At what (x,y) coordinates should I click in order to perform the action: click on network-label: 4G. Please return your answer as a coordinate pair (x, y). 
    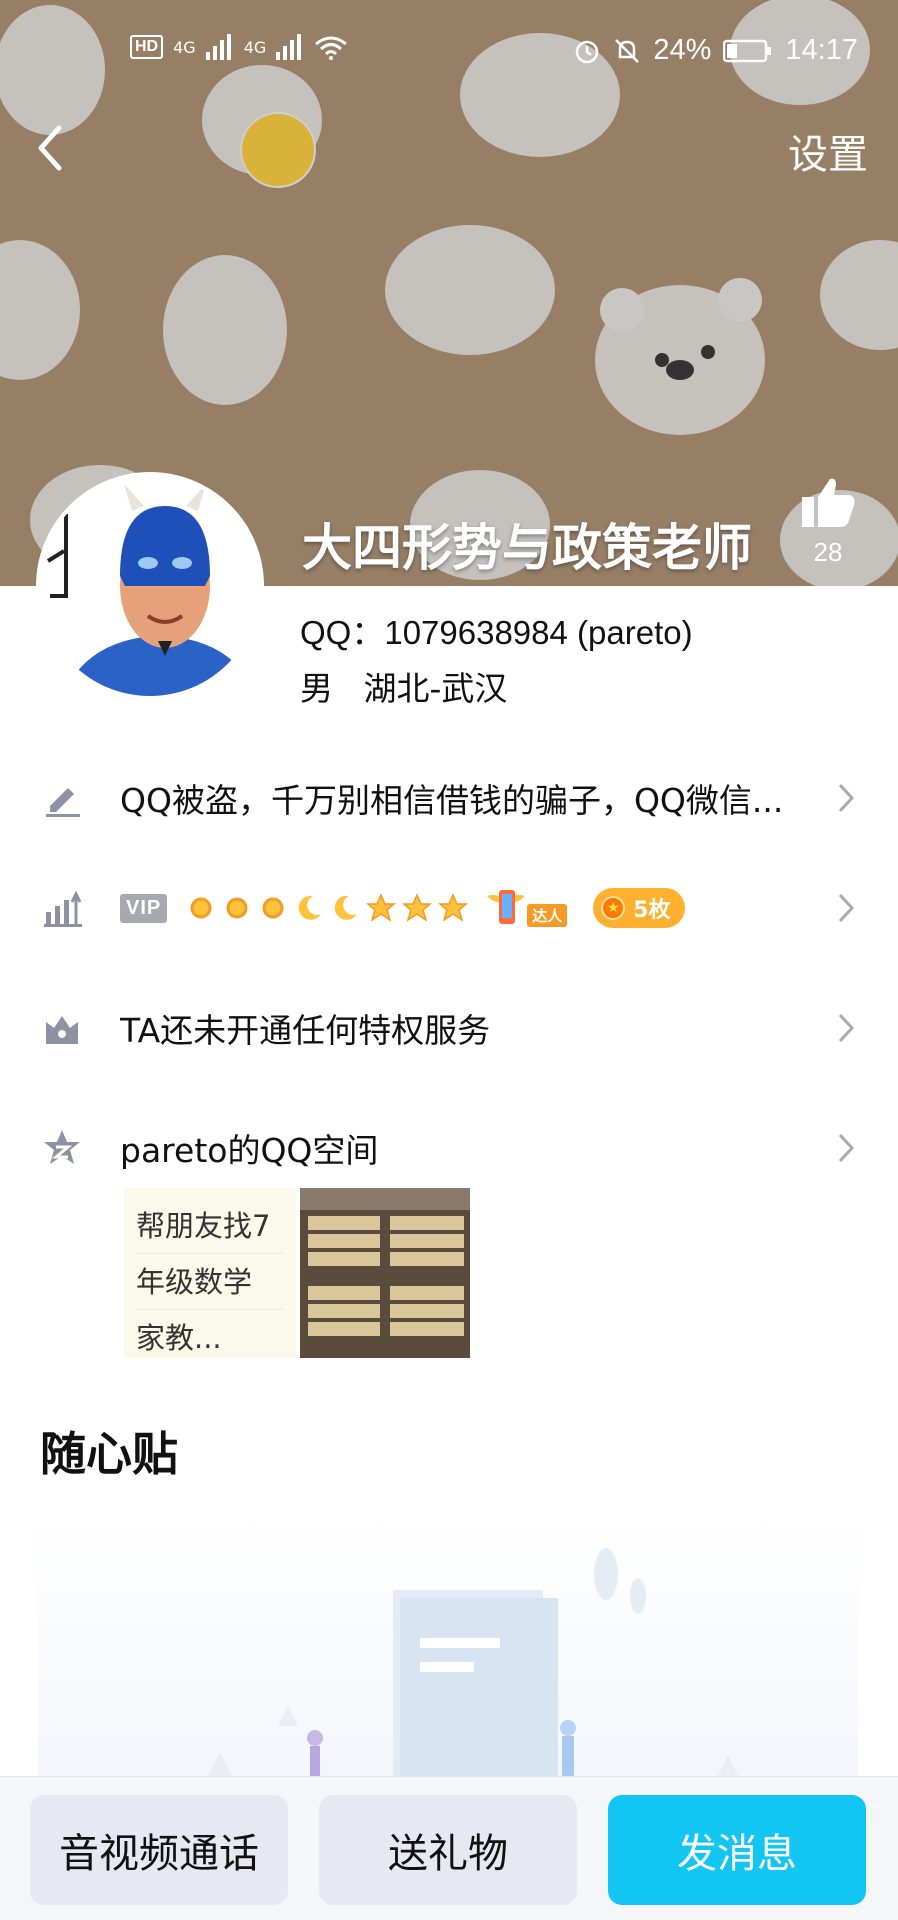
    Looking at the image, I should click on (184, 47).